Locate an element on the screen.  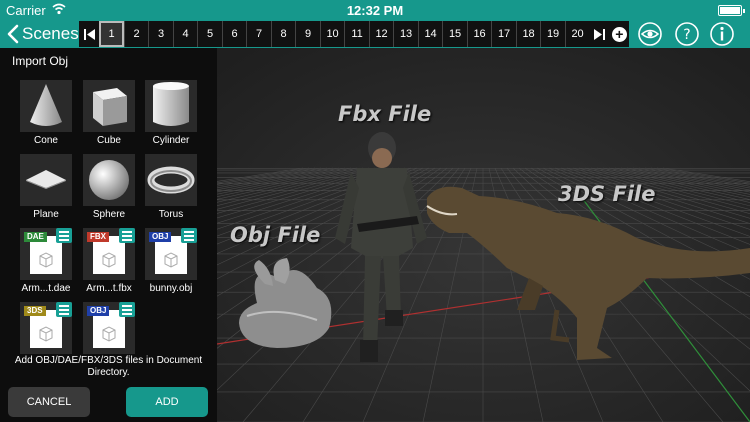
skip-back-icon is located at coordinates (89, 34).